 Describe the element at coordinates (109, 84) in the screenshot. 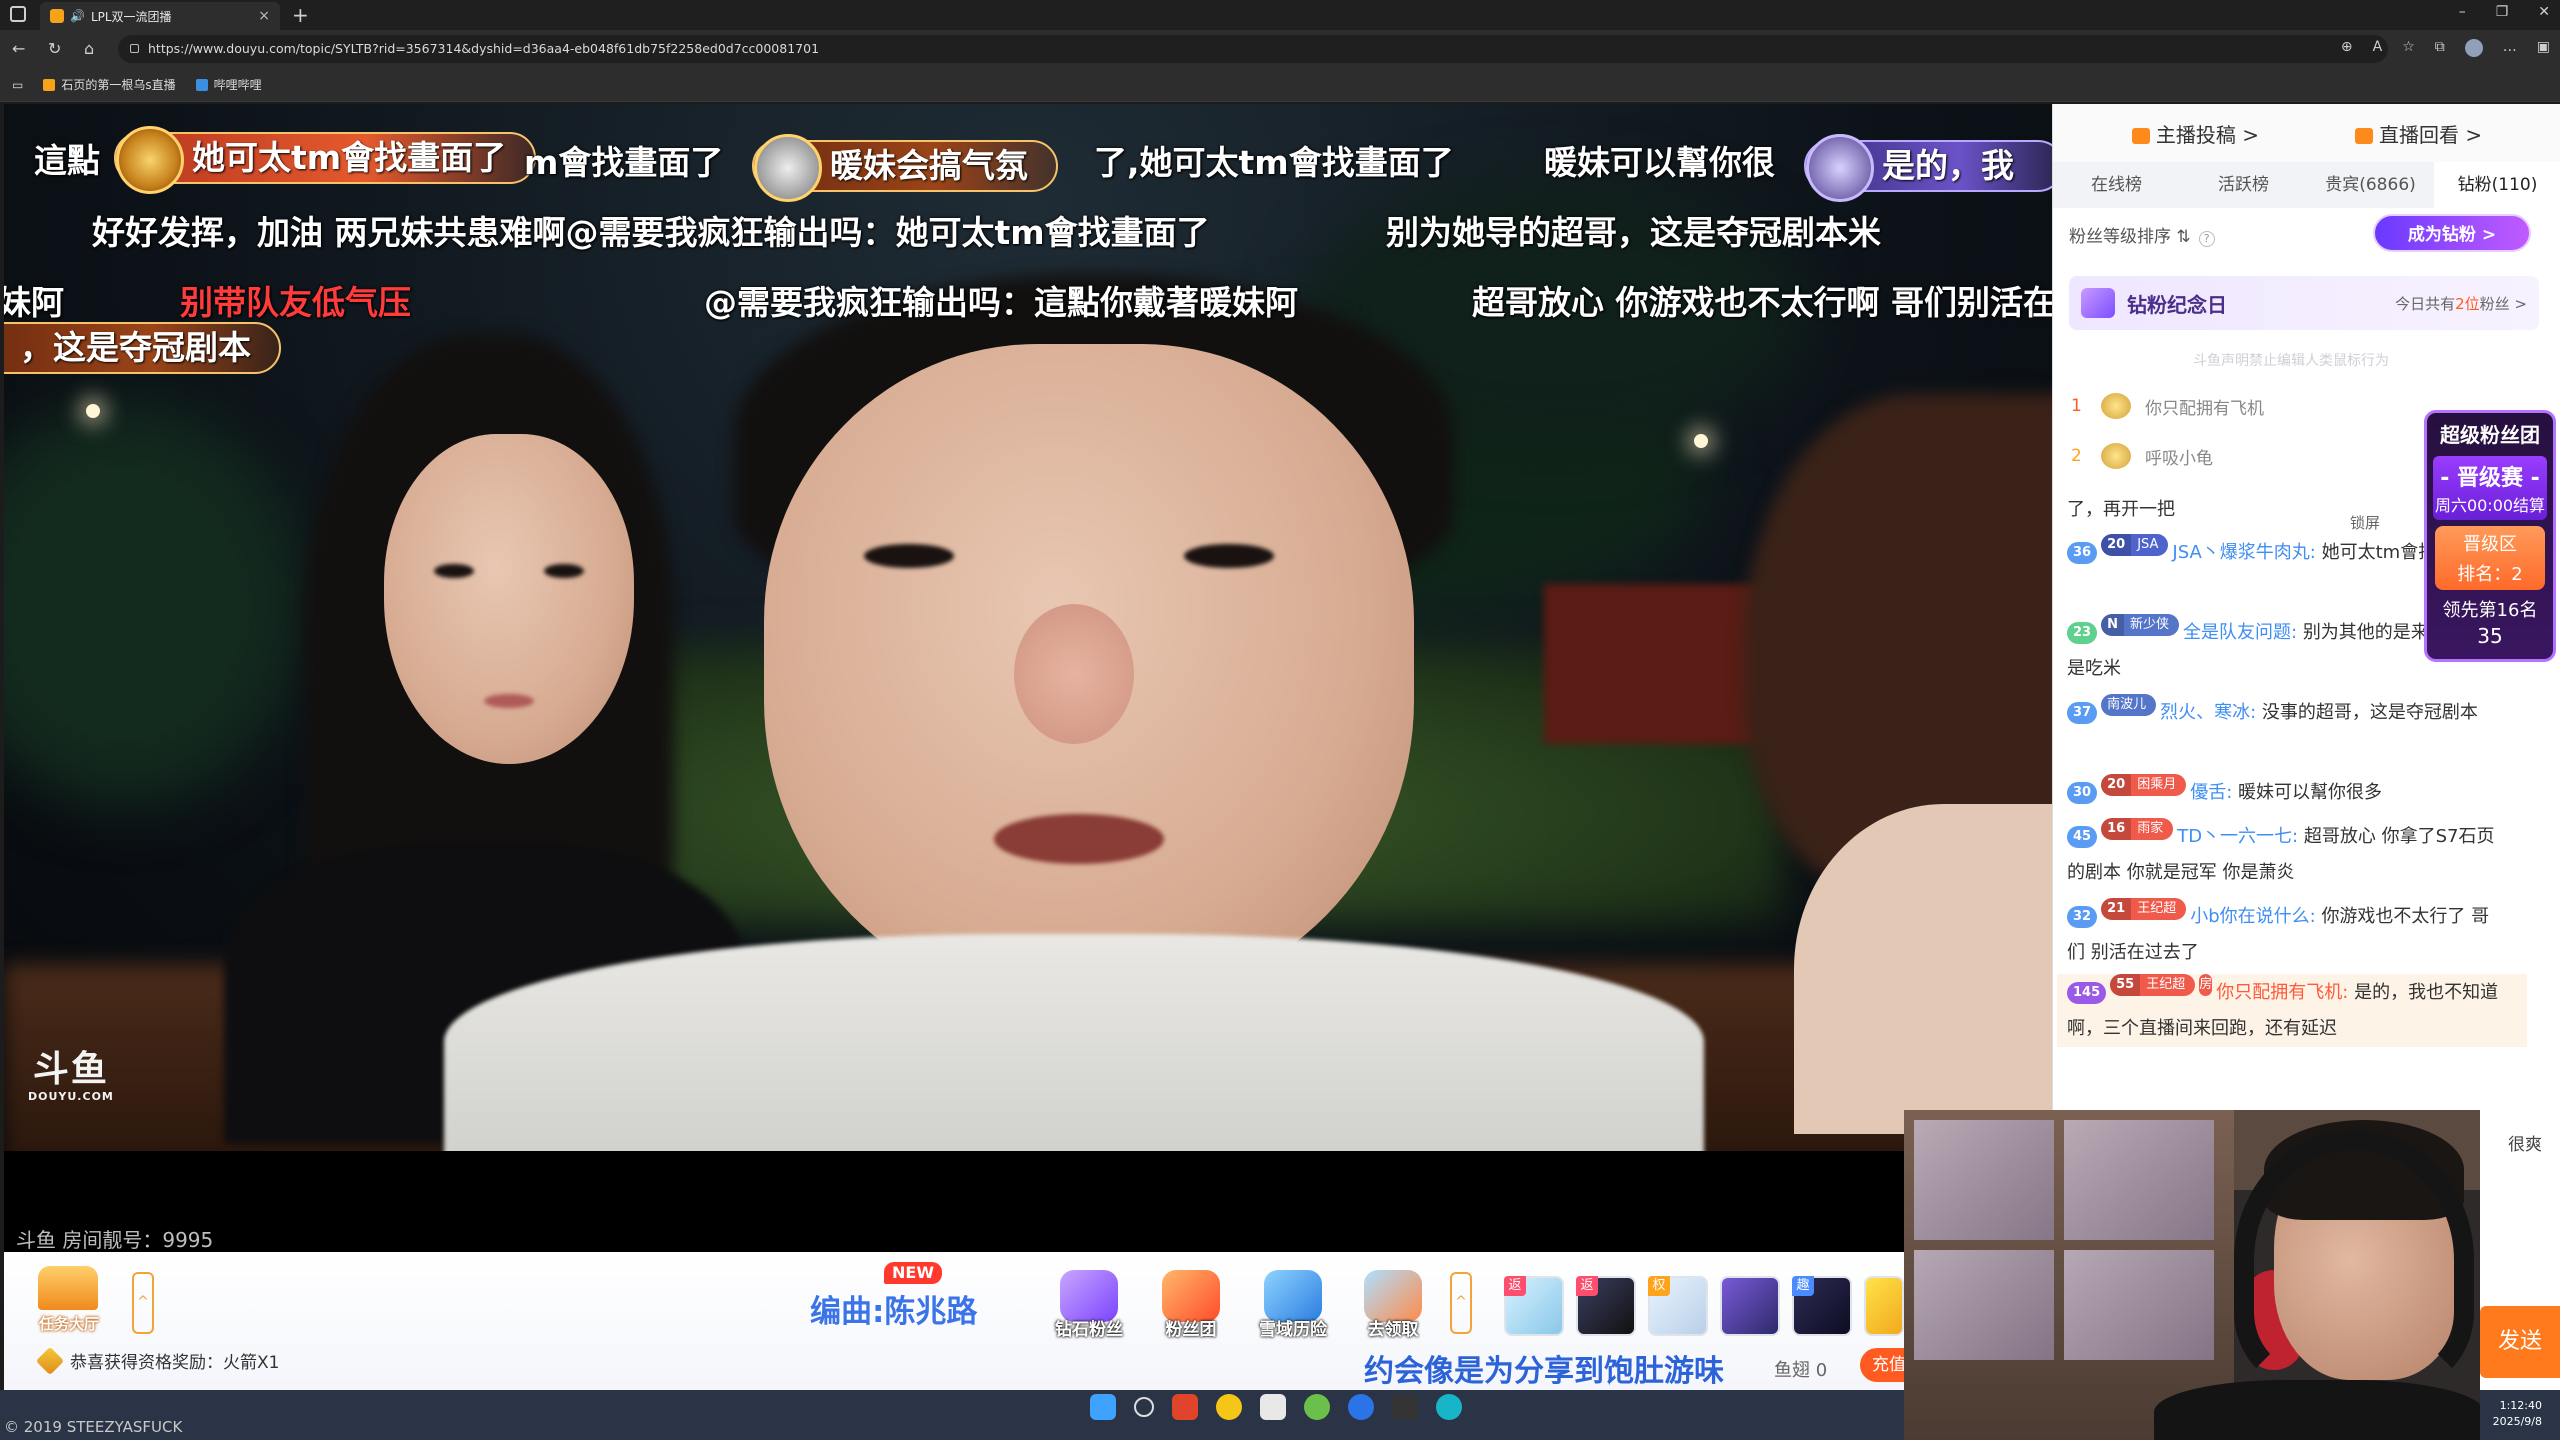

I see `bookmark-item: 石页的第一根乌s直播` at that location.